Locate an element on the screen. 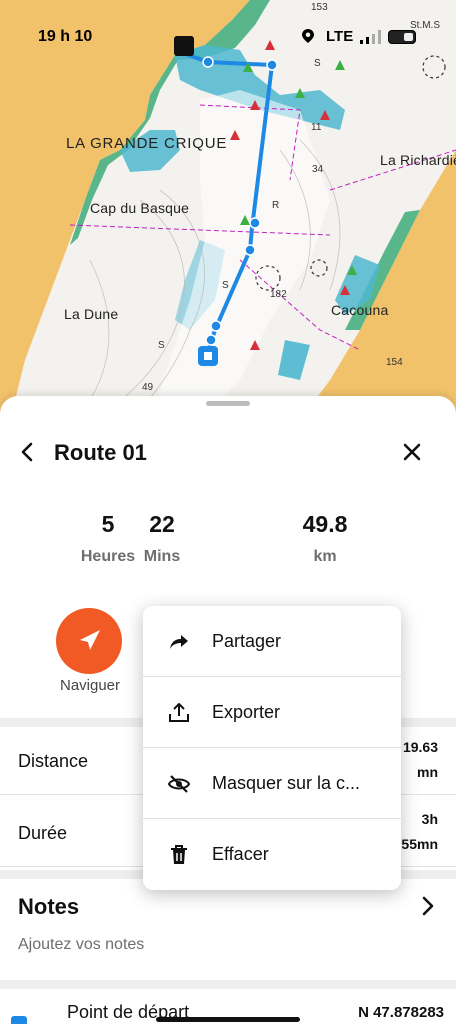 The width and height of the screenshot is (456, 1024). close-icon is located at coordinates (412, 453).